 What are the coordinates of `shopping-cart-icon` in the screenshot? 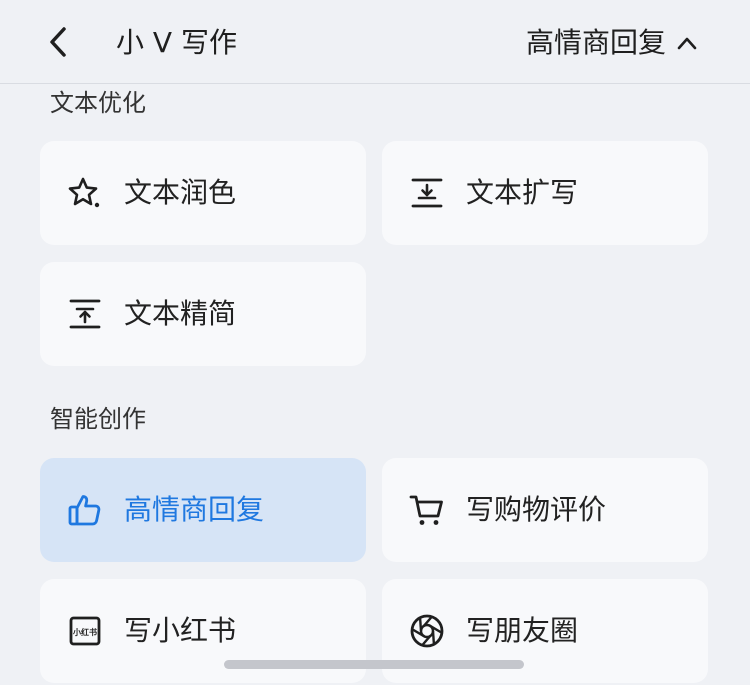 It's located at (427, 510).